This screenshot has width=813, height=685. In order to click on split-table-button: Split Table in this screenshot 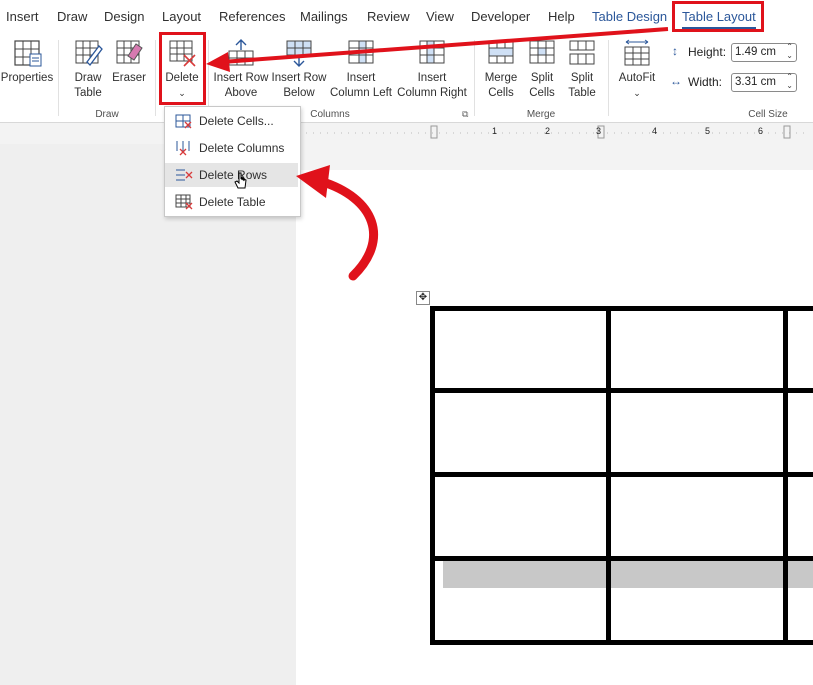, I will do `click(582, 69)`.